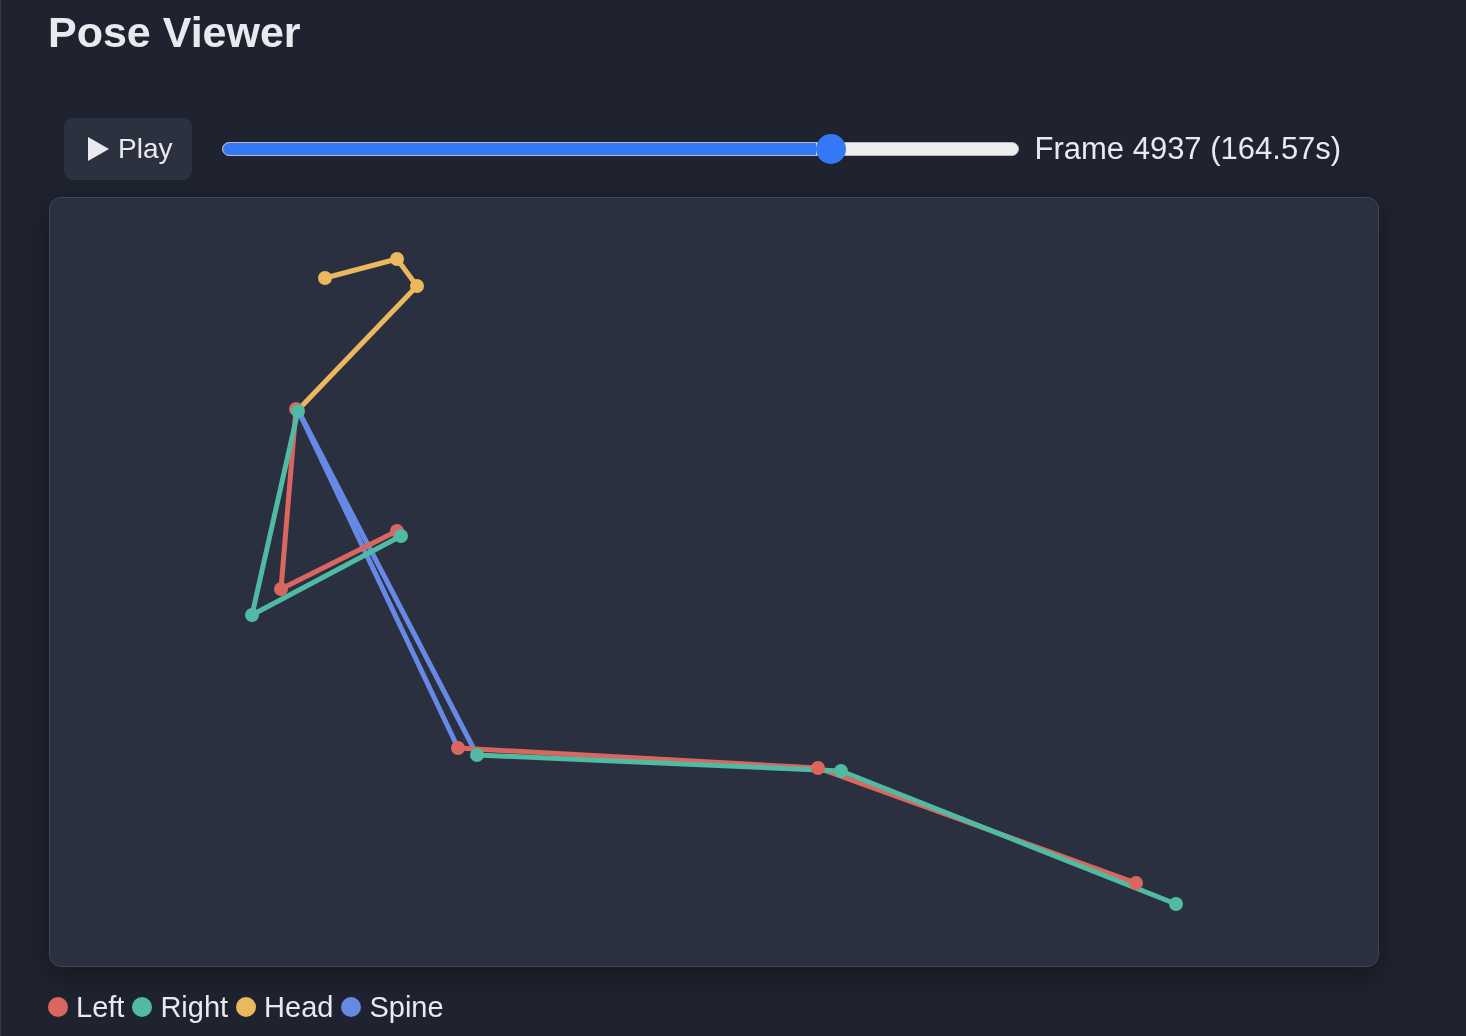 The height and width of the screenshot is (1036, 1466). What do you see at coordinates (406, 1007) in the screenshot?
I see `legend-label: Spine` at bounding box center [406, 1007].